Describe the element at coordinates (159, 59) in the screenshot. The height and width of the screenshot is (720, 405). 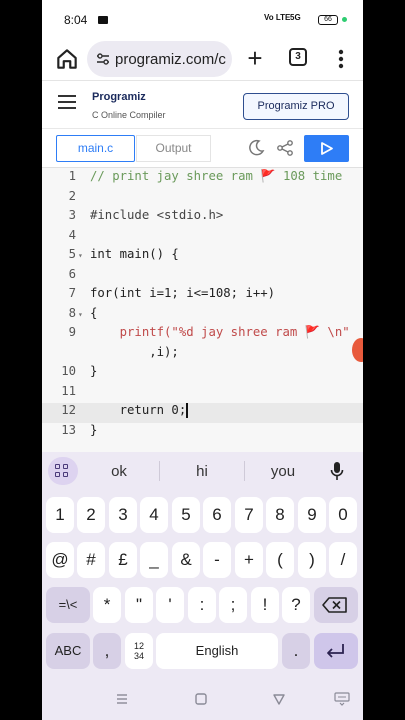
I see `address-bar: programiz.com/c` at that location.